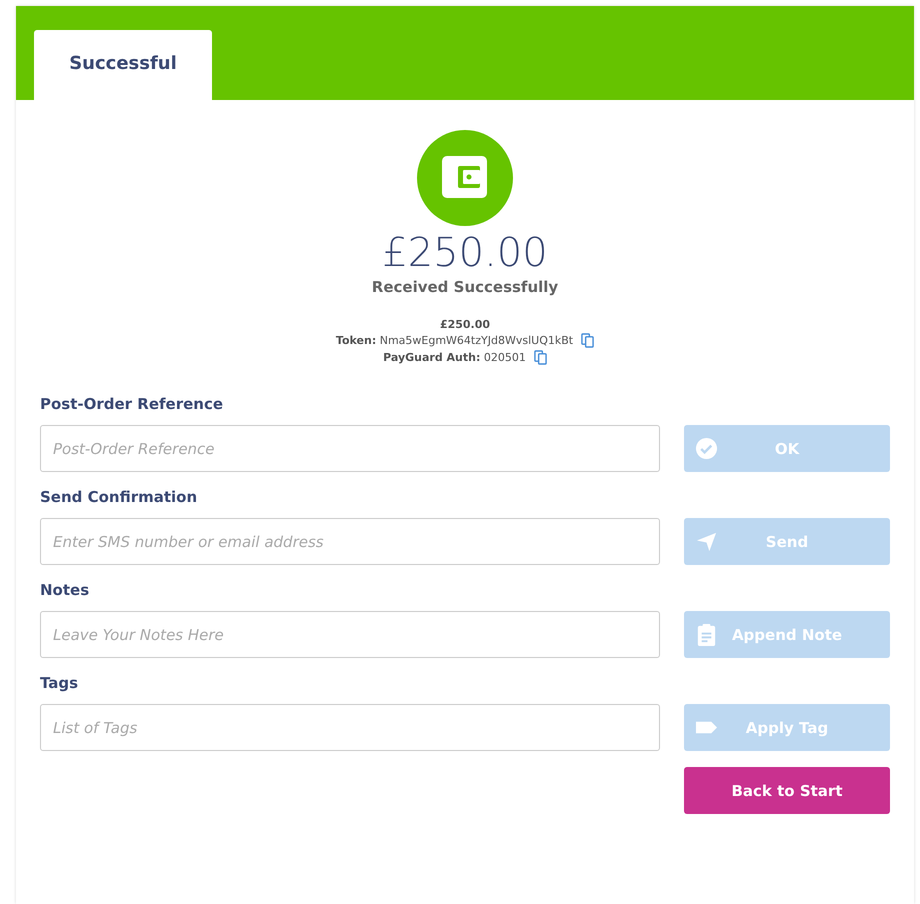 The height and width of the screenshot is (904, 920). Describe the element at coordinates (60, 683) in the screenshot. I see `field-label: Tags` at that location.